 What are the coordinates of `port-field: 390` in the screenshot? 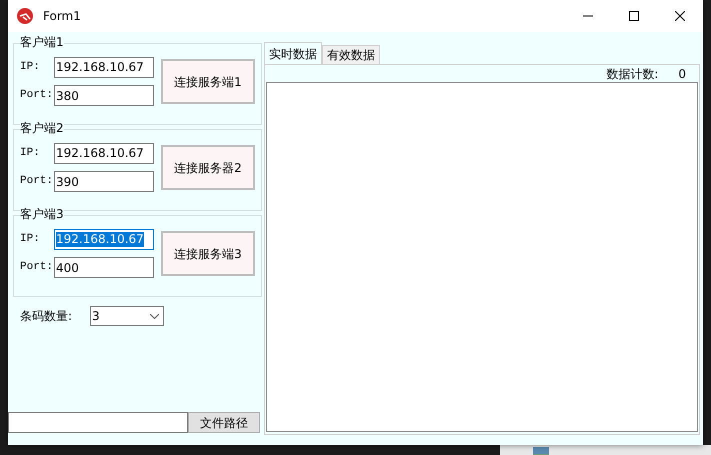 It's located at (104, 181).